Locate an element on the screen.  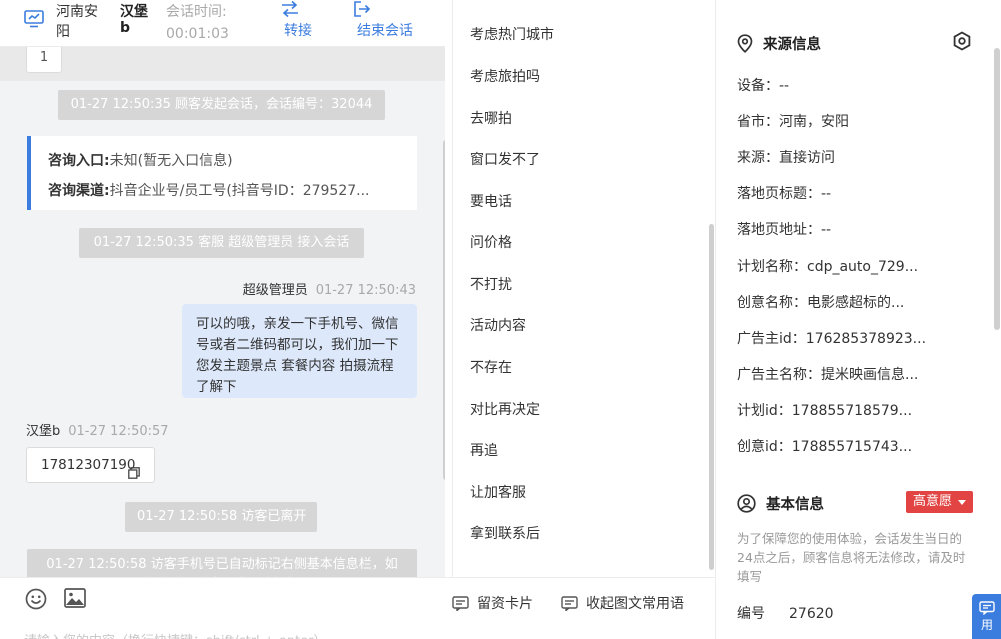
caret-down-icon is located at coordinates (962, 502).